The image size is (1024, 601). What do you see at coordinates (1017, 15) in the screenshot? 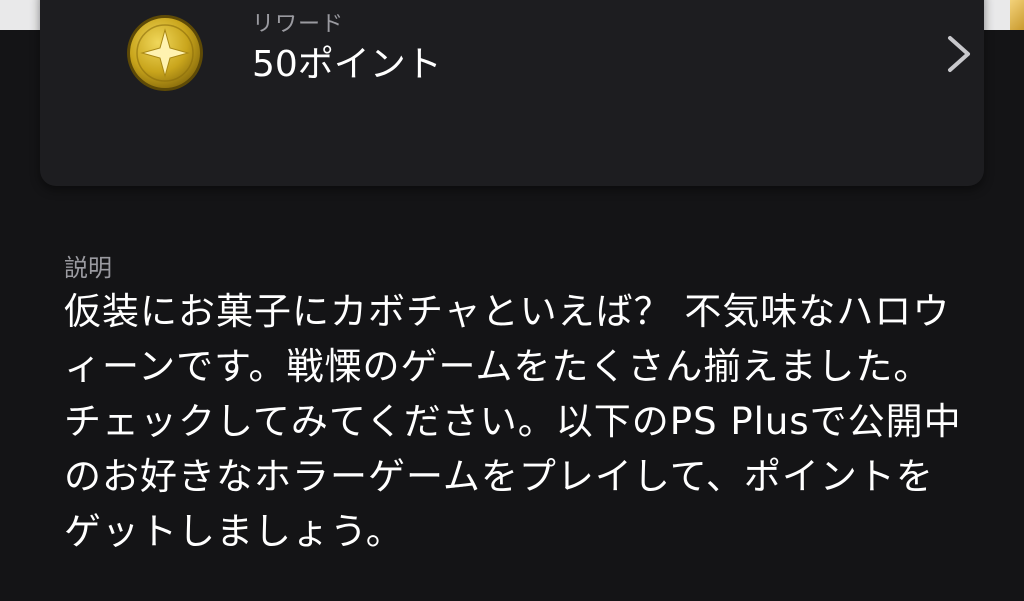
I see `gold-edge-decoration` at bounding box center [1017, 15].